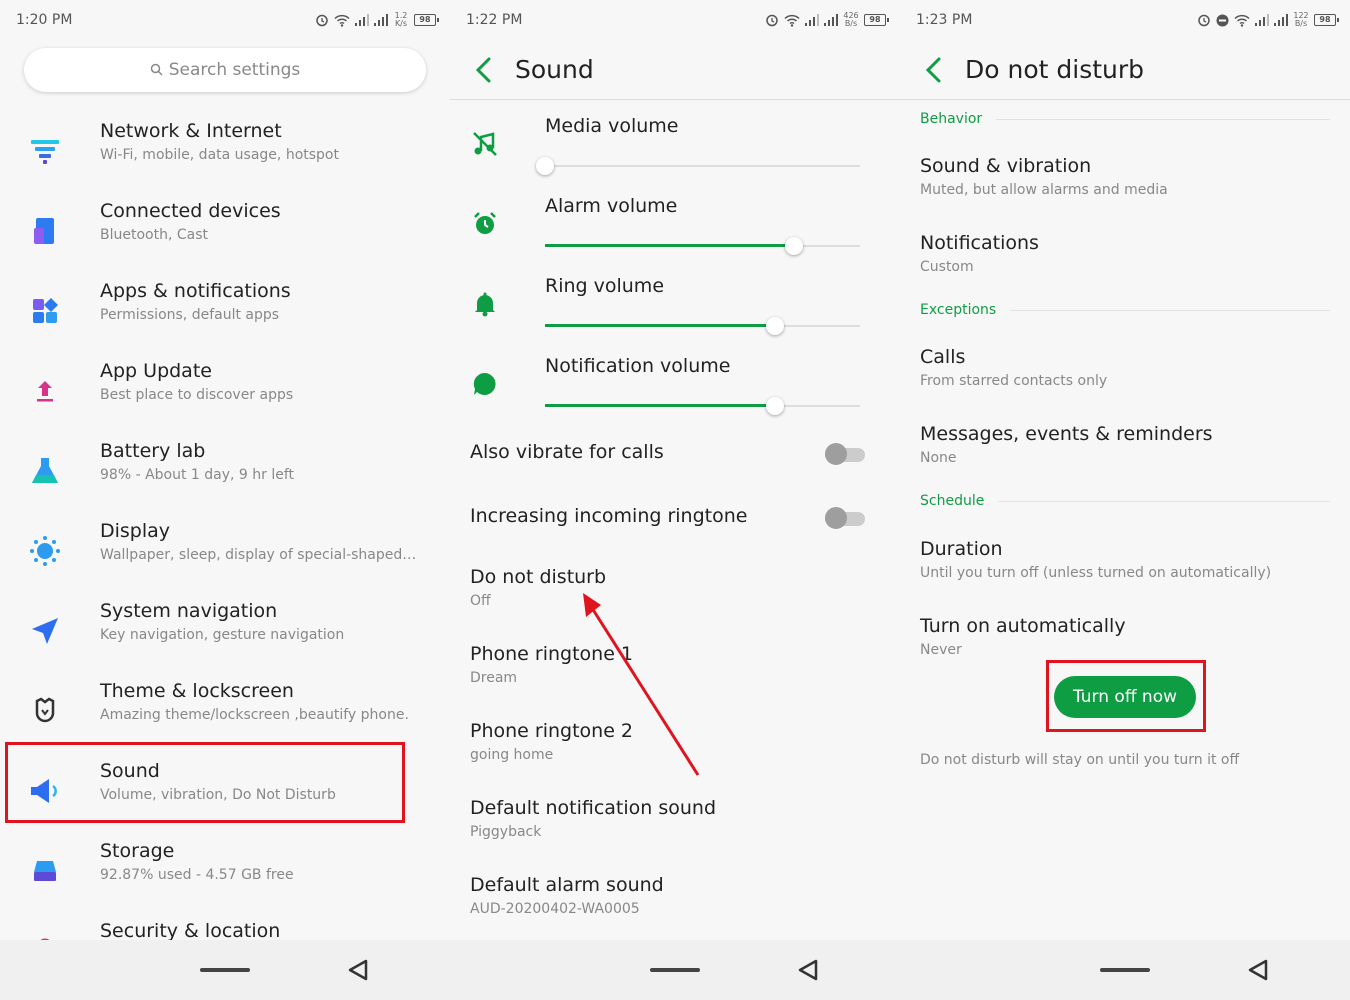  What do you see at coordinates (225, 20) in the screenshot?
I see `status-bar: 1:20 PM 1.2 K/s 98` at bounding box center [225, 20].